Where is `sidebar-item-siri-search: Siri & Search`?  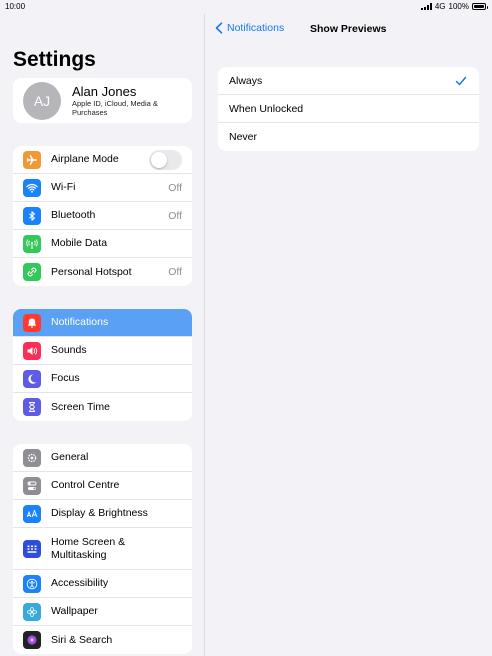
sidebar-item-siri-search: Siri & Search is located at coordinates (102, 640).